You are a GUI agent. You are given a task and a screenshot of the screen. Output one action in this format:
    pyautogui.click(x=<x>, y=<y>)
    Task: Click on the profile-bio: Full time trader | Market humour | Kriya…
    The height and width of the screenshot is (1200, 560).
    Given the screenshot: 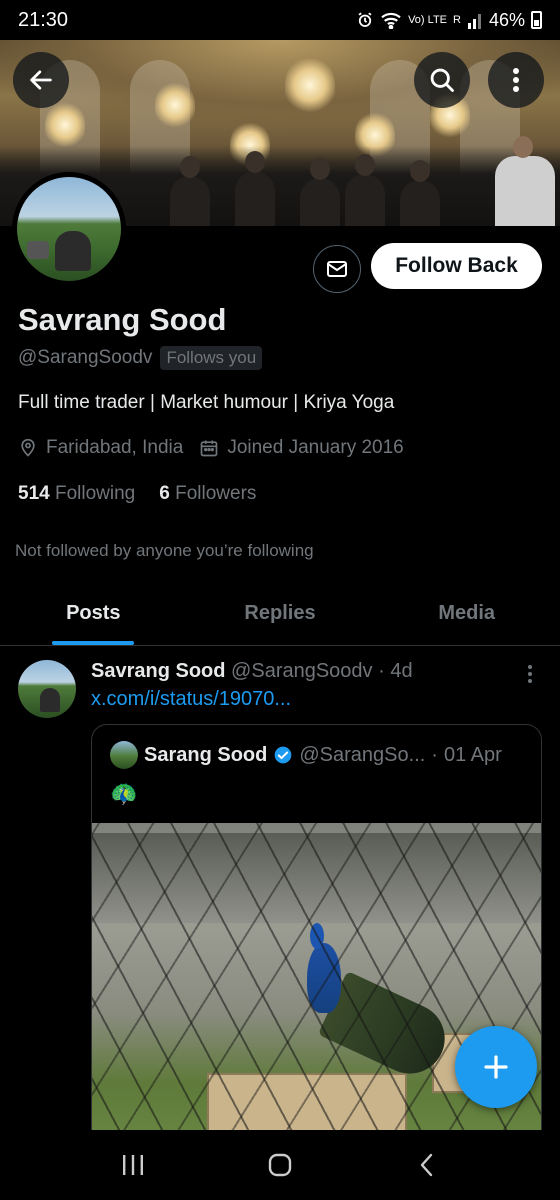 What is the action you would take?
    pyautogui.click(x=206, y=402)
    